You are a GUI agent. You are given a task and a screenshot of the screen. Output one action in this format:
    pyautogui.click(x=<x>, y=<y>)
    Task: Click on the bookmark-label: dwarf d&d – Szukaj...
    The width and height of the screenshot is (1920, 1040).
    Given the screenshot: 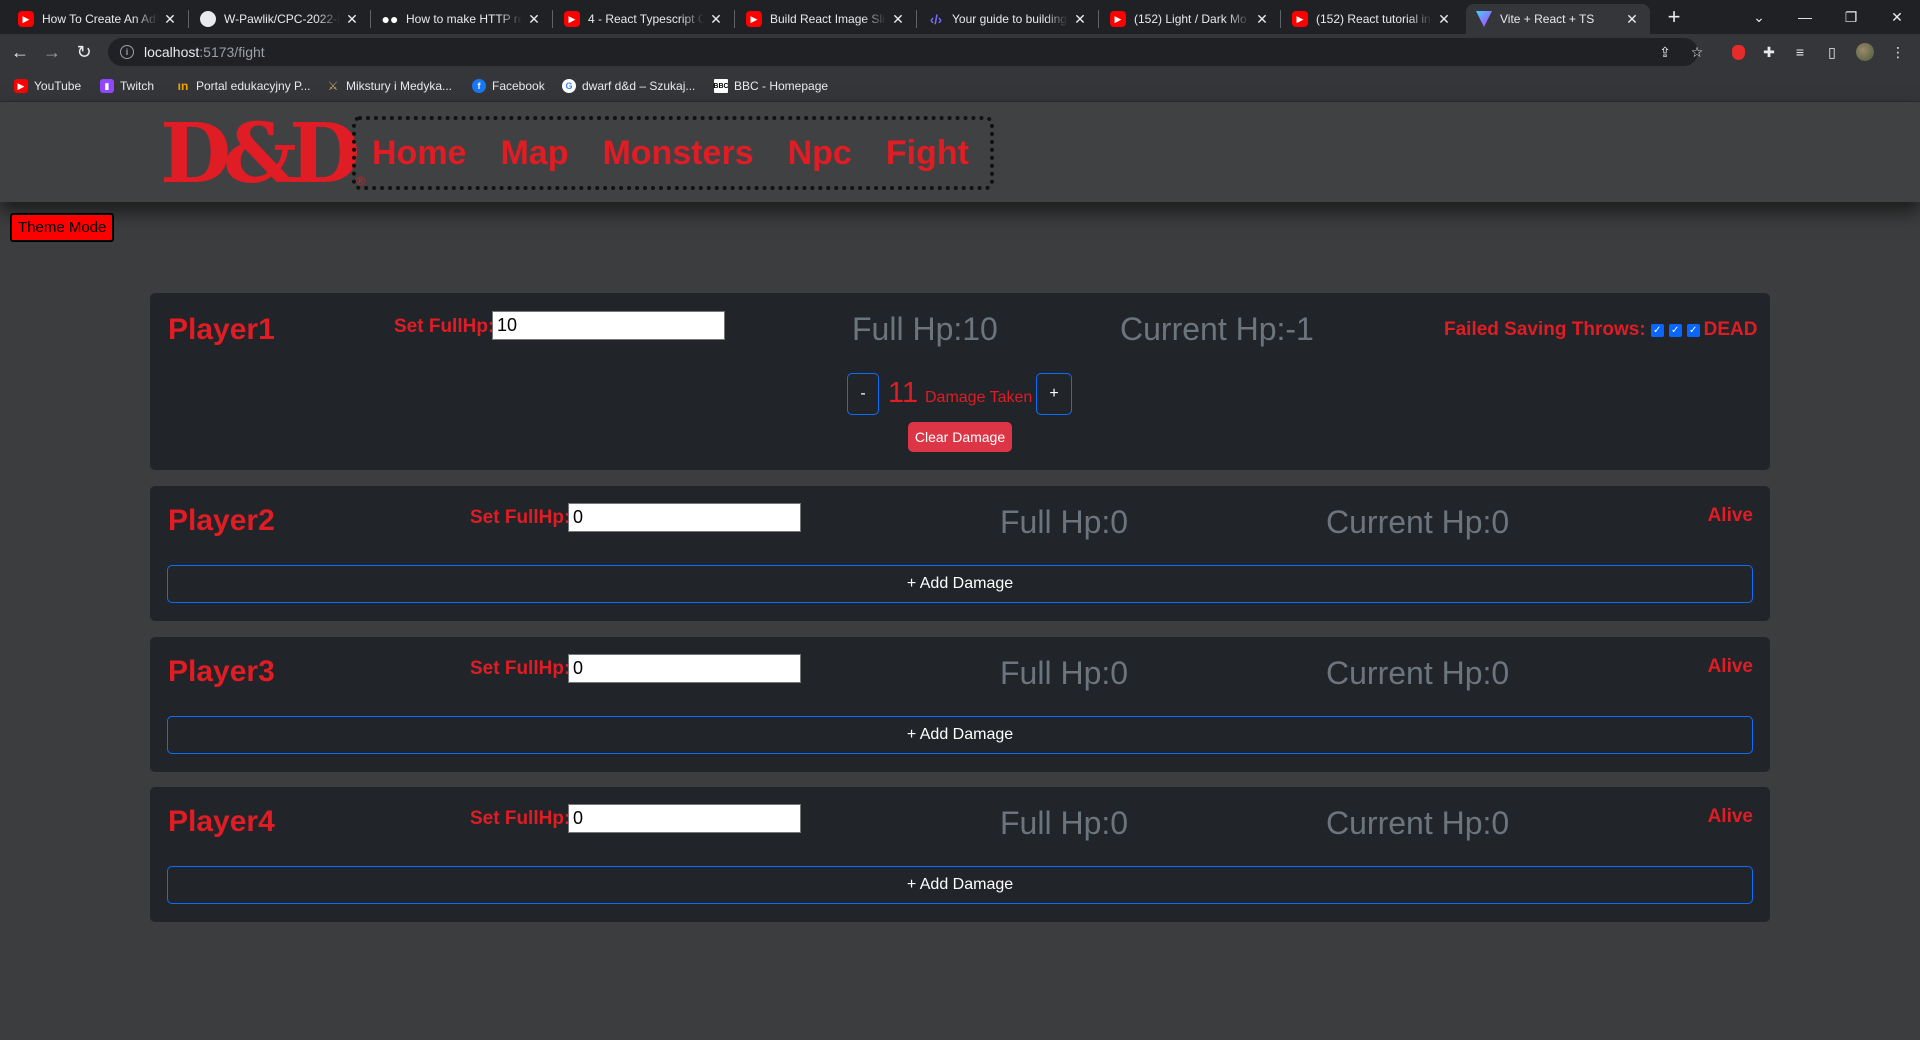 What is the action you would take?
    pyautogui.click(x=639, y=86)
    